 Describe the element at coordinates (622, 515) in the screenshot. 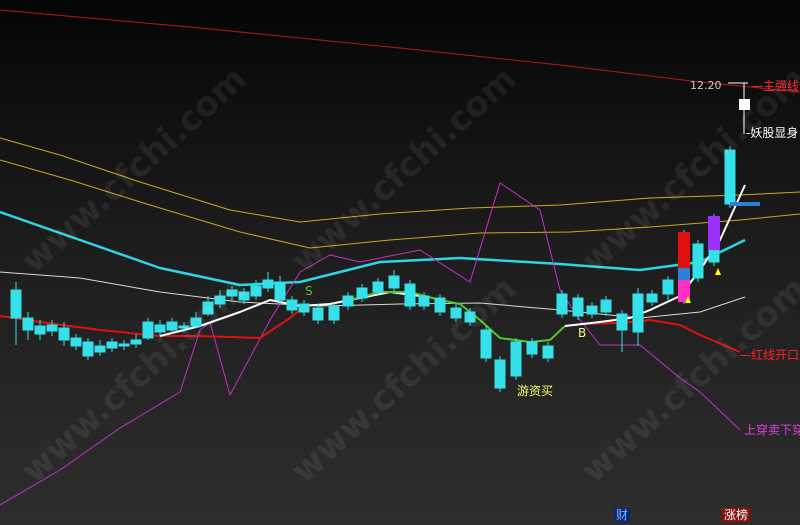

I see `cai-tag: 财` at that location.